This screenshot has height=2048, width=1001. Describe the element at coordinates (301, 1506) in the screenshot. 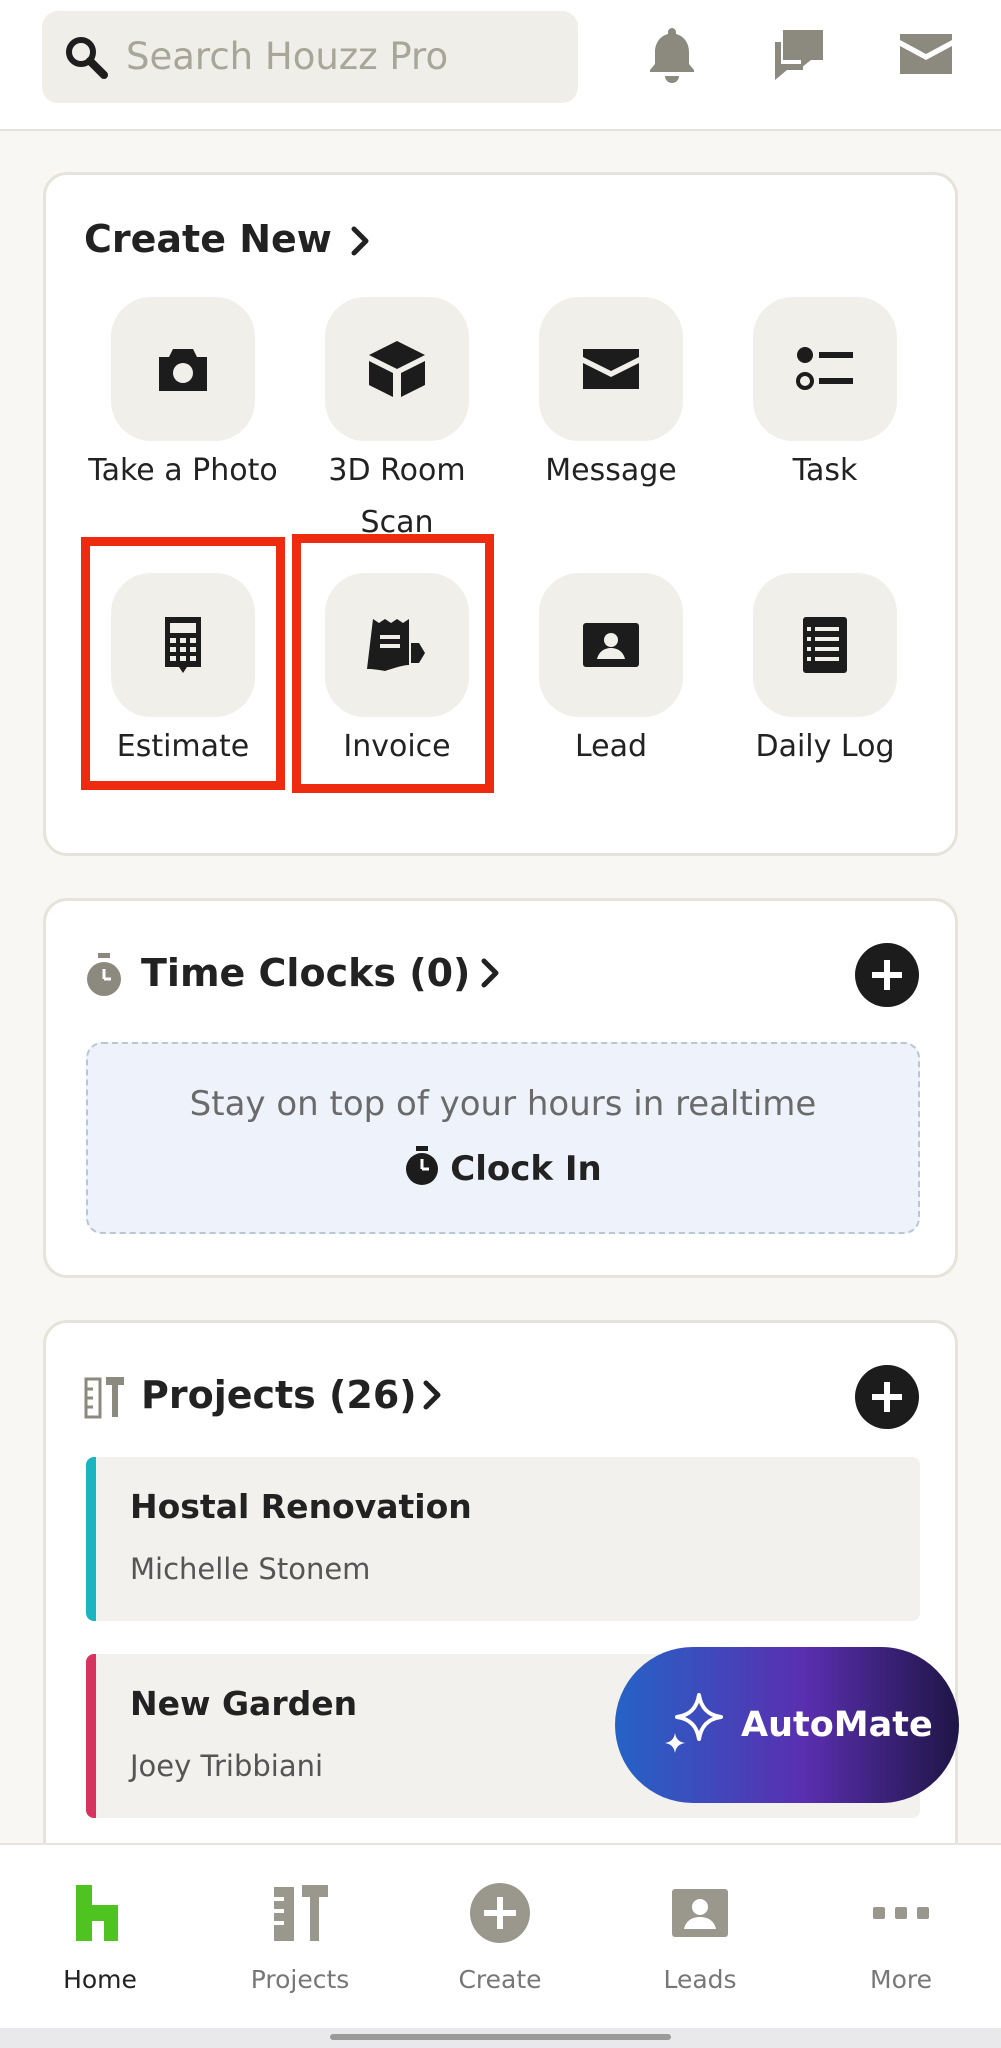

I see `project-name: Hostal Renovation` at that location.